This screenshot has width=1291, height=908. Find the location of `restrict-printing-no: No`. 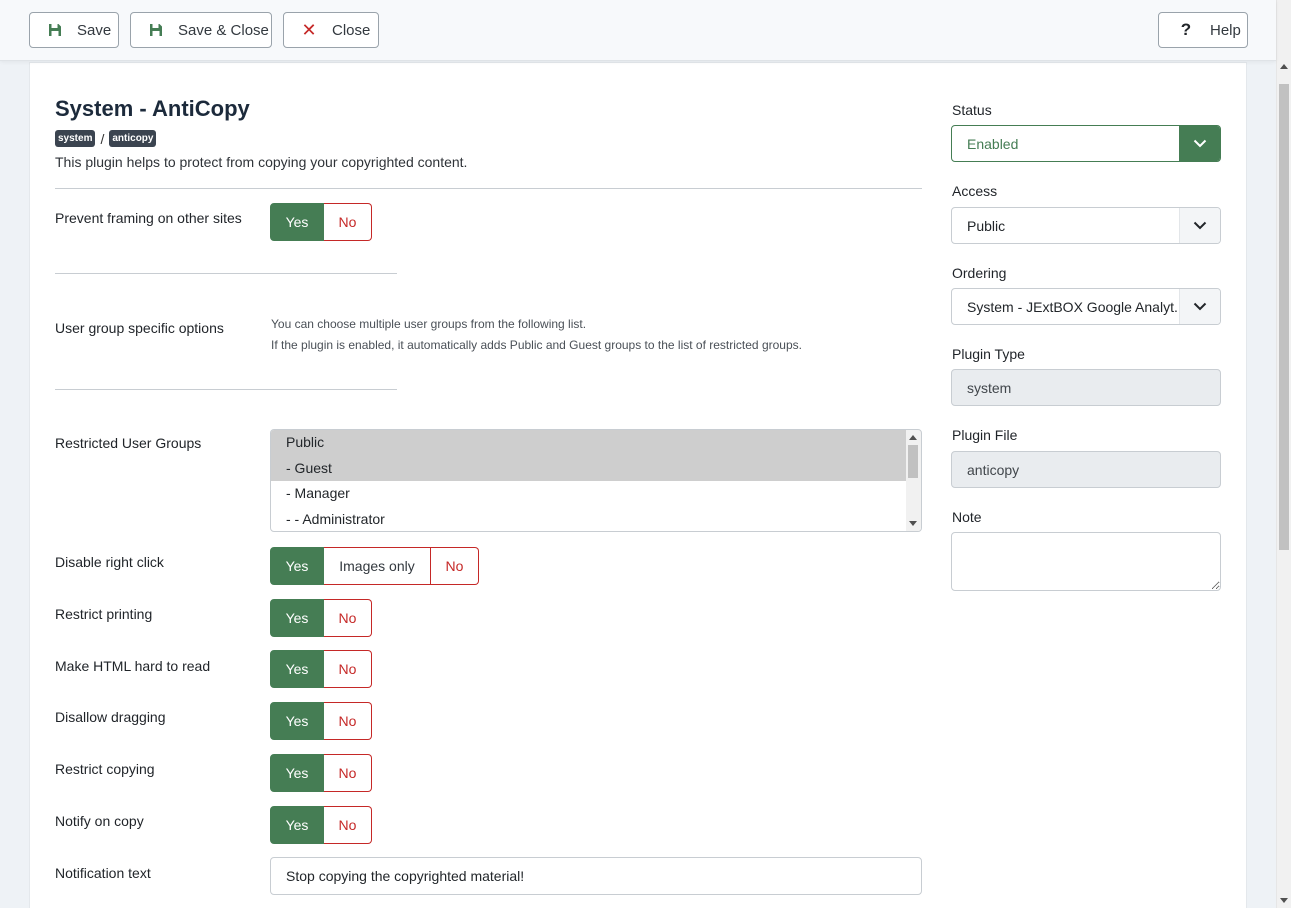

restrict-printing-no: No is located at coordinates (348, 618).